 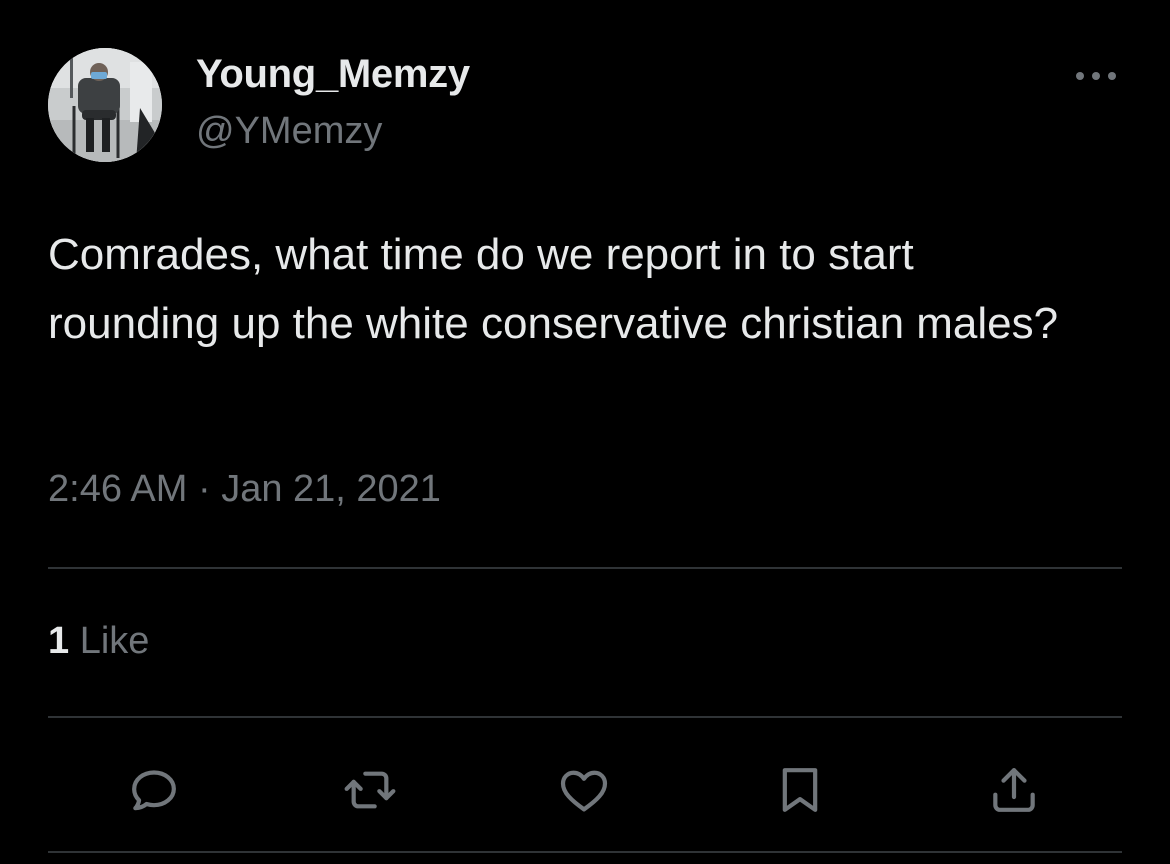 I want to click on retweet-icon, so click(x=370, y=790).